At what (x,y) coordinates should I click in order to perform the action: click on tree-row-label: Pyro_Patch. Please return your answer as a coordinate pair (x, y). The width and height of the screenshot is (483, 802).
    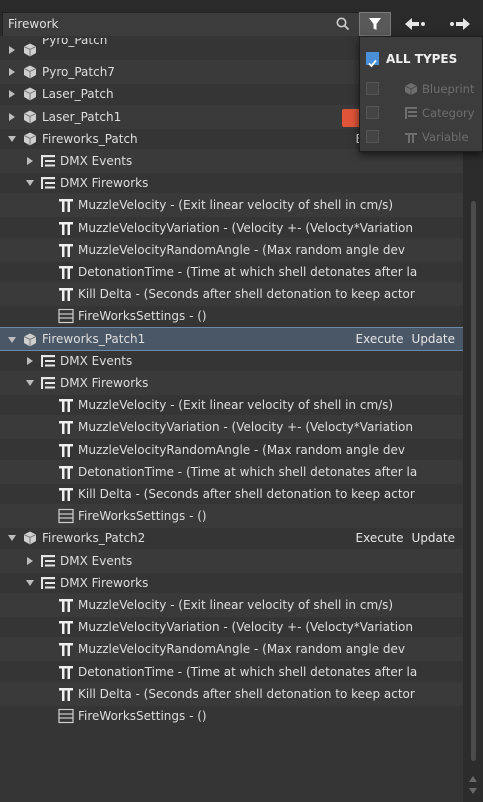
    Looking at the image, I should click on (75, 42).